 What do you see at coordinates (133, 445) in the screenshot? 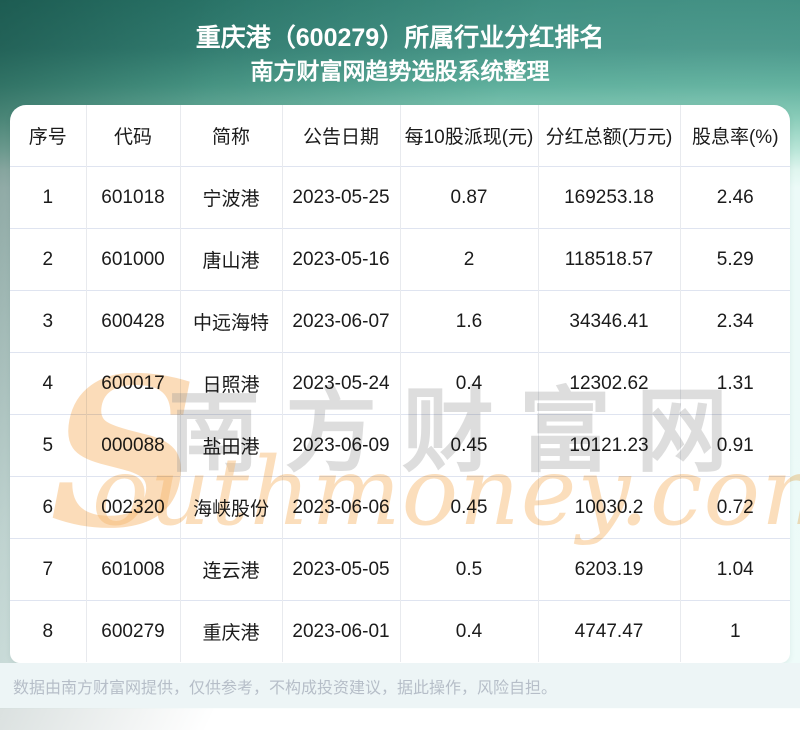
I see `table-cell: 000088` at bounding box center [133, 445].